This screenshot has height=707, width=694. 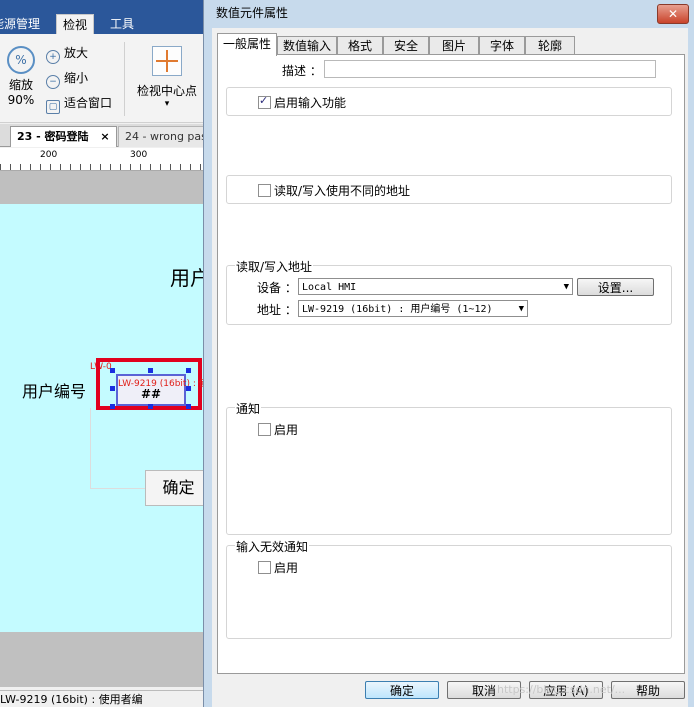 What do you see at coordinates (449, 588) in the screenshot?
I see `invalid-input-notification-group: 输入无效通知 启用` at bounding box center [449, 588].